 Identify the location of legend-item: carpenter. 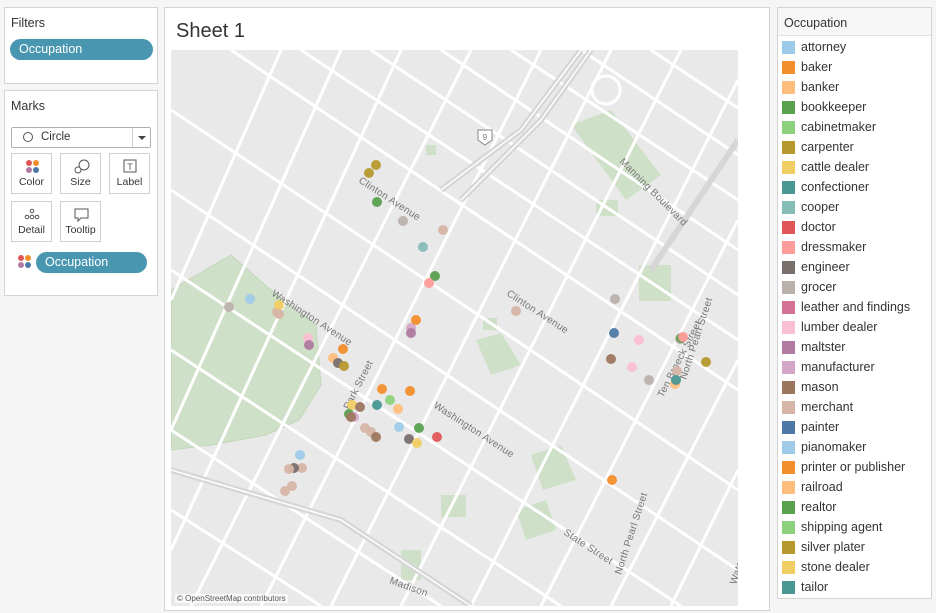
(854, 148).